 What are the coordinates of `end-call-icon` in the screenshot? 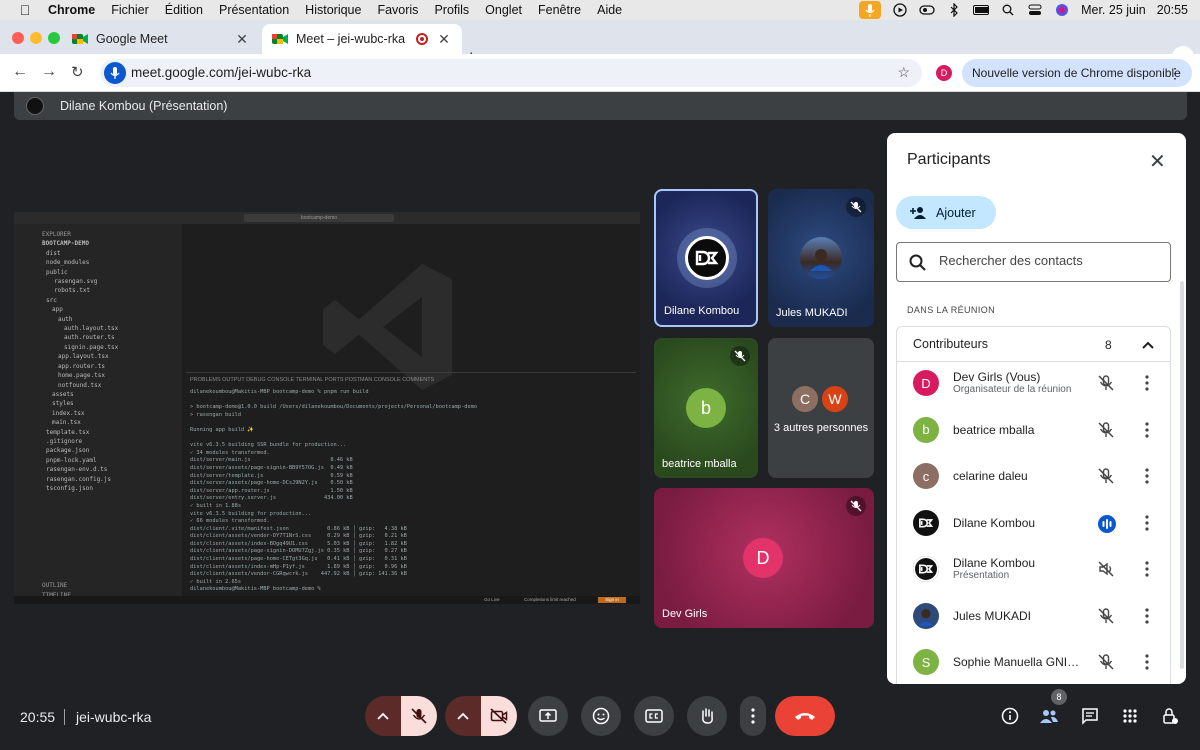 It's located at (805, 716).